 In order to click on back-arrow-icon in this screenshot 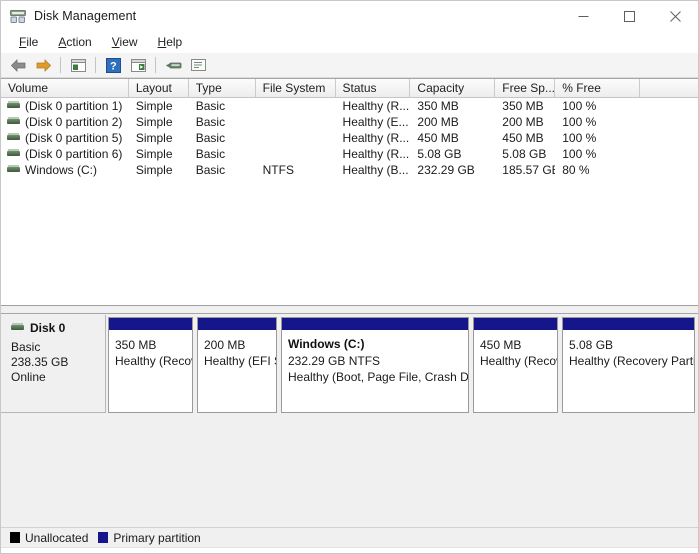, I will do `click(18, 65)`.